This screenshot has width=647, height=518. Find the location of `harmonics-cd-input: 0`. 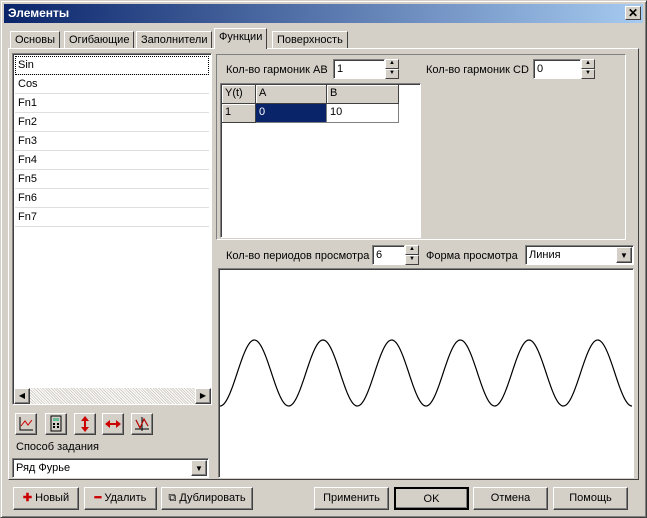

harmonics-cd-input: 0 is located at coordinates (557, 69).